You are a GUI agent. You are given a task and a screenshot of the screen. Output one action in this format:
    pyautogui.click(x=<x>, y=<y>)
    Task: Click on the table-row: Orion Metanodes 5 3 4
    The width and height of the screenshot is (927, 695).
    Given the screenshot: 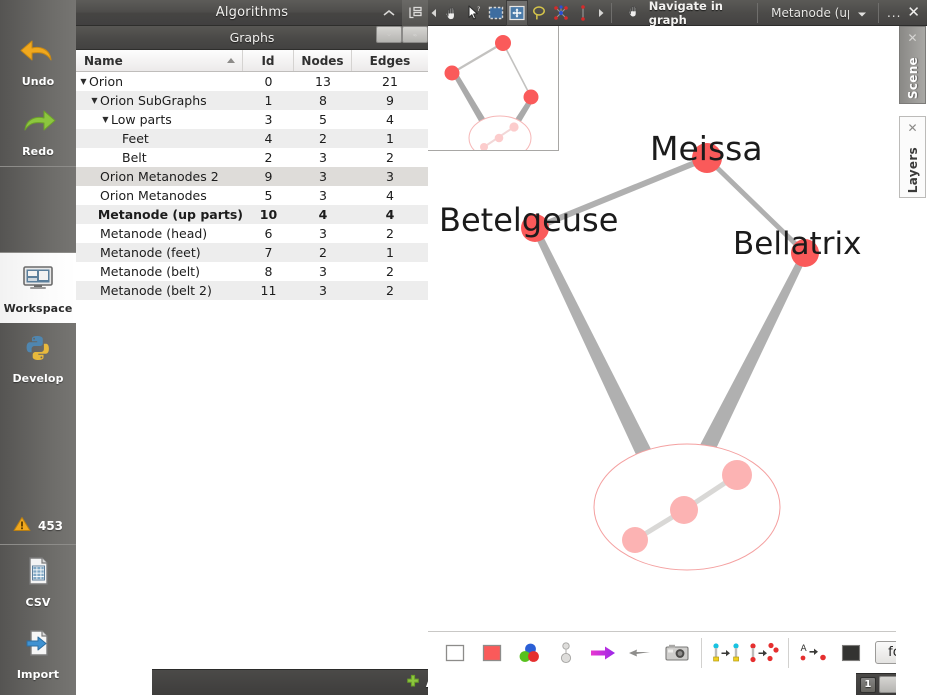 What is the action you would take?
    pyautogui.click(x=252, y=195)
    